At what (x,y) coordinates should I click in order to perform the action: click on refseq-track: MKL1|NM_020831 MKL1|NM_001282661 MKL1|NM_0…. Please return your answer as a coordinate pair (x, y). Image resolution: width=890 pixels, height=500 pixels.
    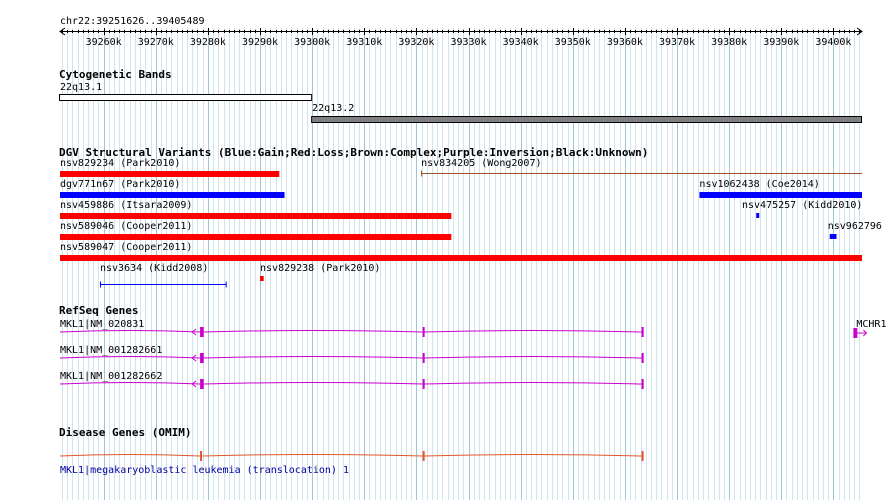
    Looking at the image, I should click on (472, 354).